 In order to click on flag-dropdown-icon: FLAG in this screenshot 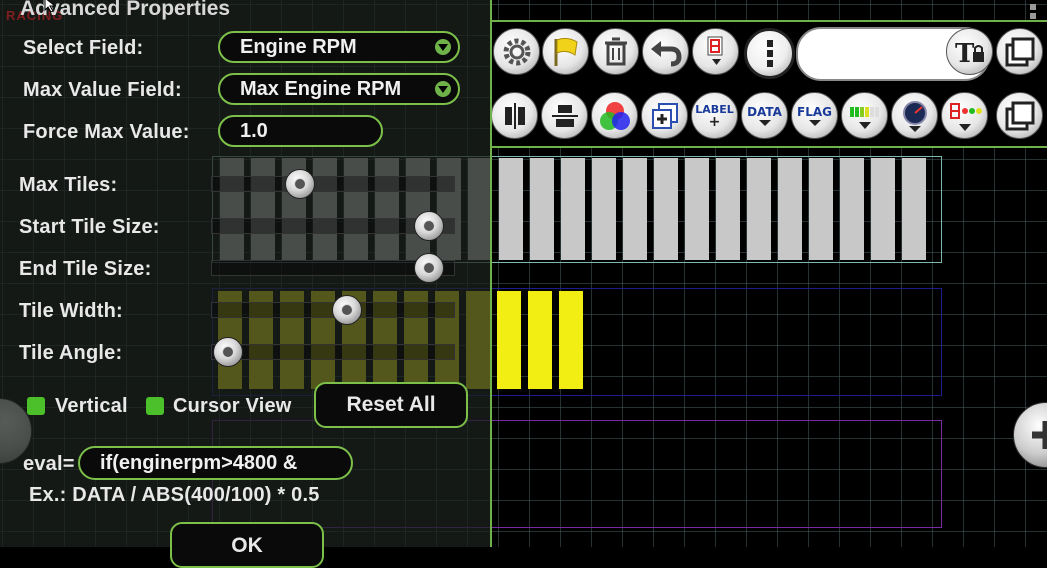, I will do `click(814, 115)`.